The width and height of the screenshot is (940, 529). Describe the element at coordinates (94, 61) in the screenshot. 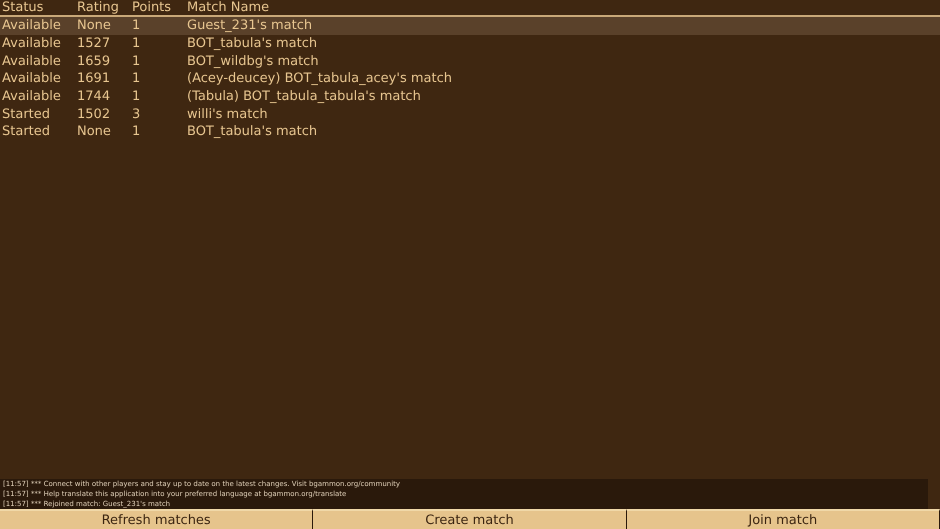

I see `table-cell-text: 1659` at that location.